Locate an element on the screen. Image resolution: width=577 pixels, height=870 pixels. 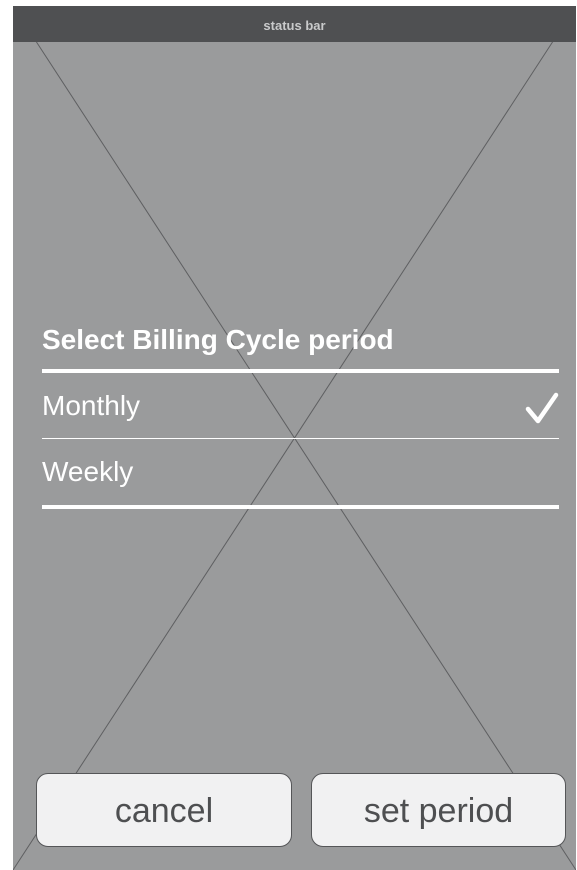
checkmark-icon is located at coordinates (542, 408).